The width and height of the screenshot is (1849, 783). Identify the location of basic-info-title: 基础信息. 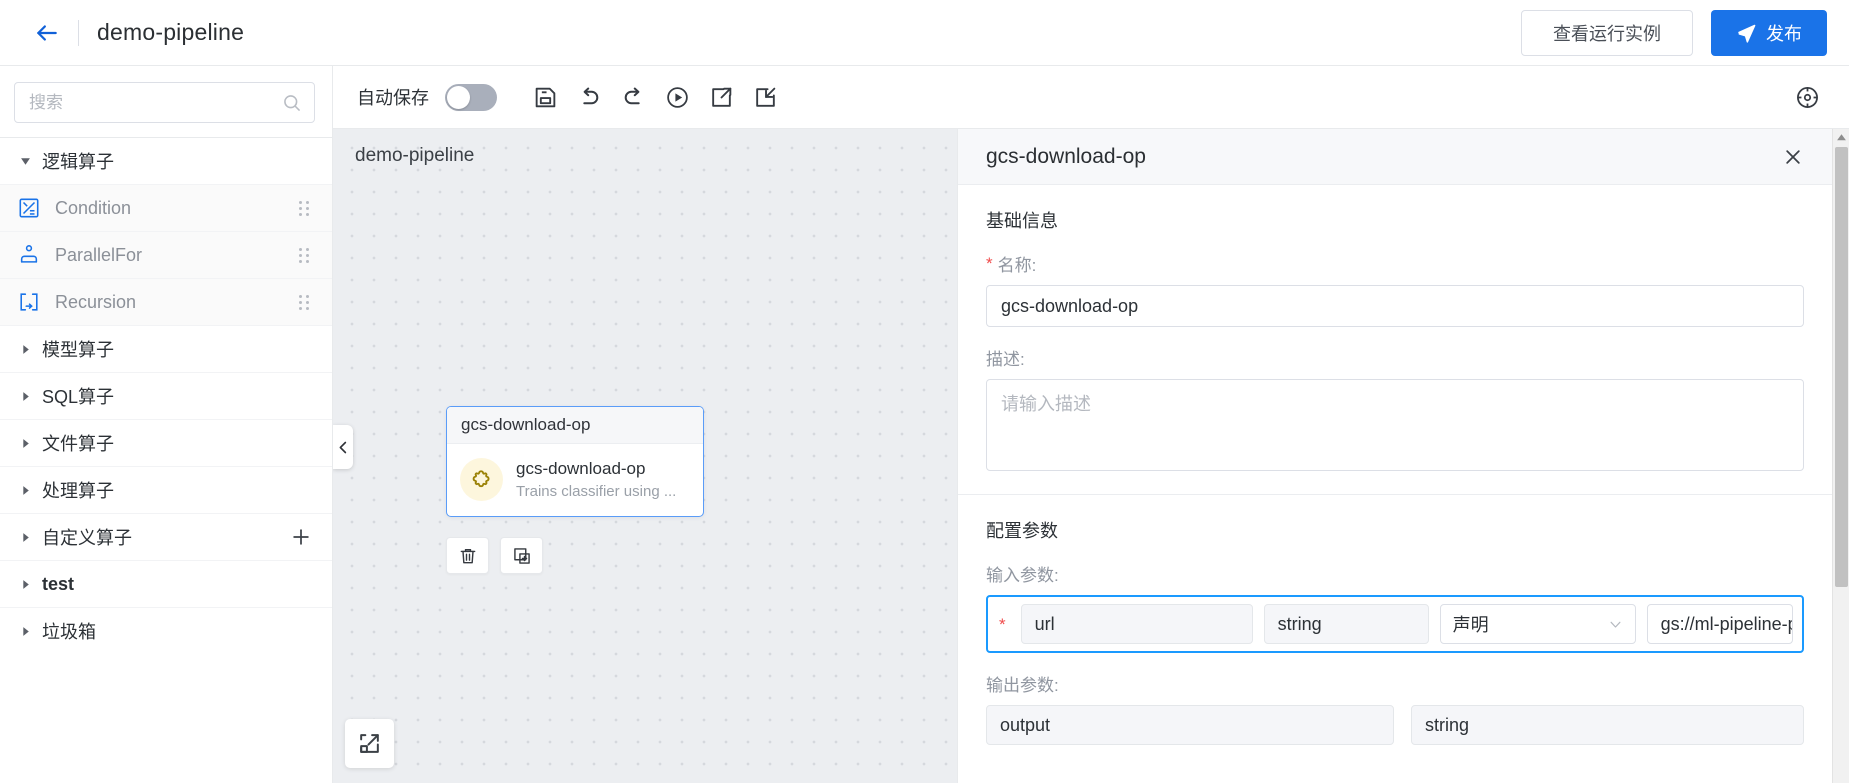
(1022, 221).